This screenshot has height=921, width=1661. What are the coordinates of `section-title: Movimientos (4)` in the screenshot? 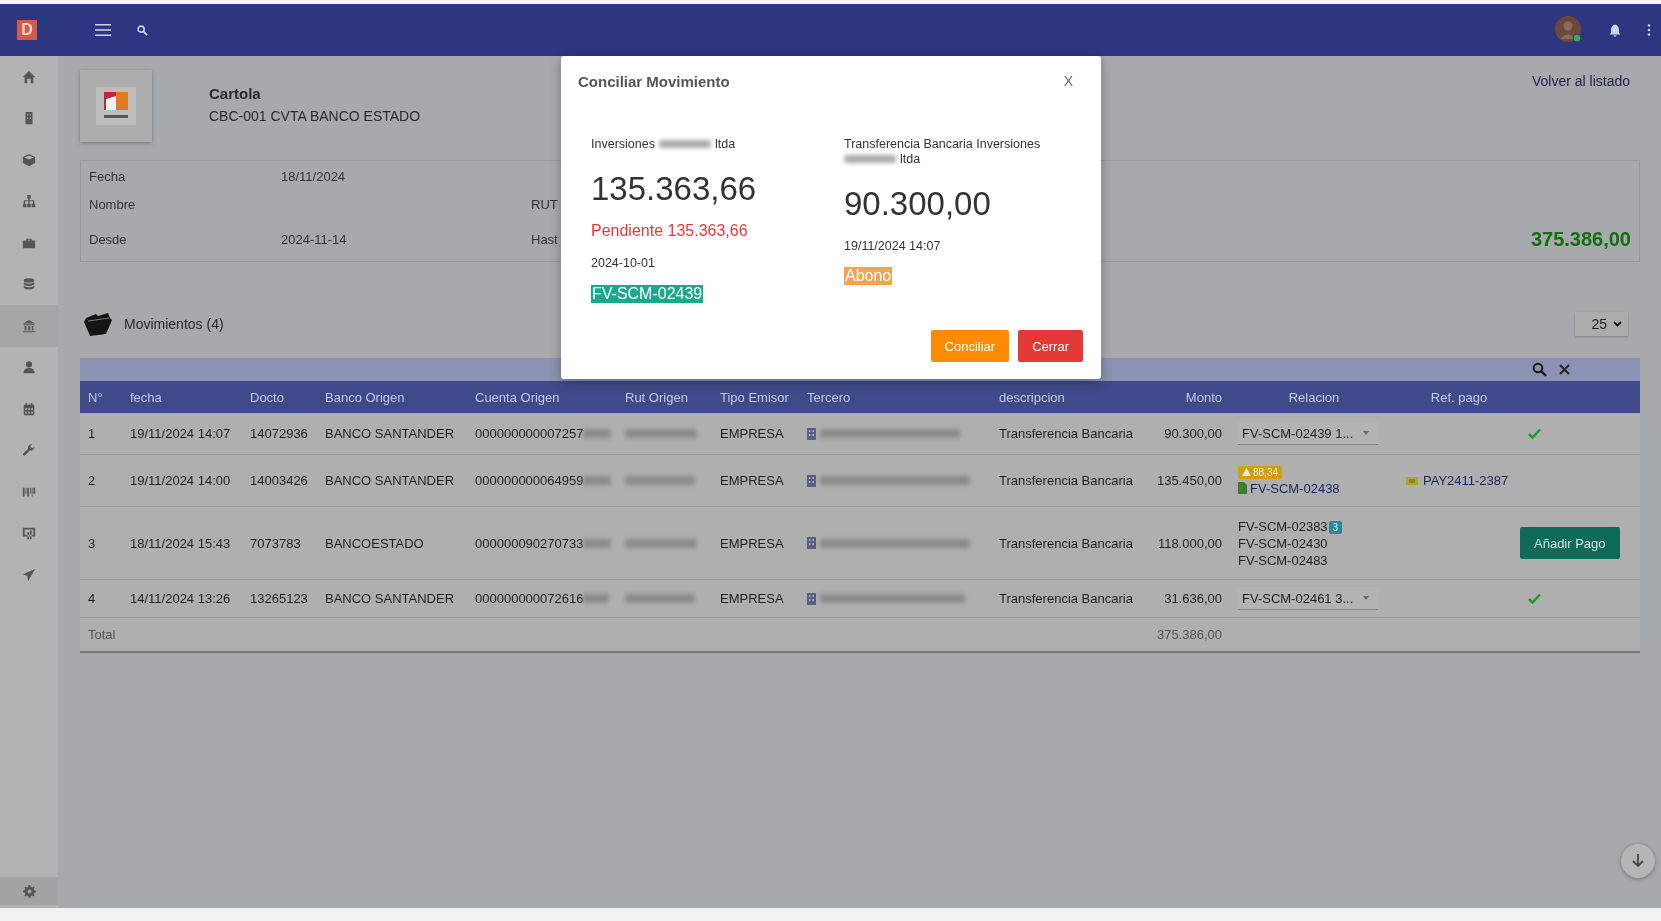 It's located at (174, 324).